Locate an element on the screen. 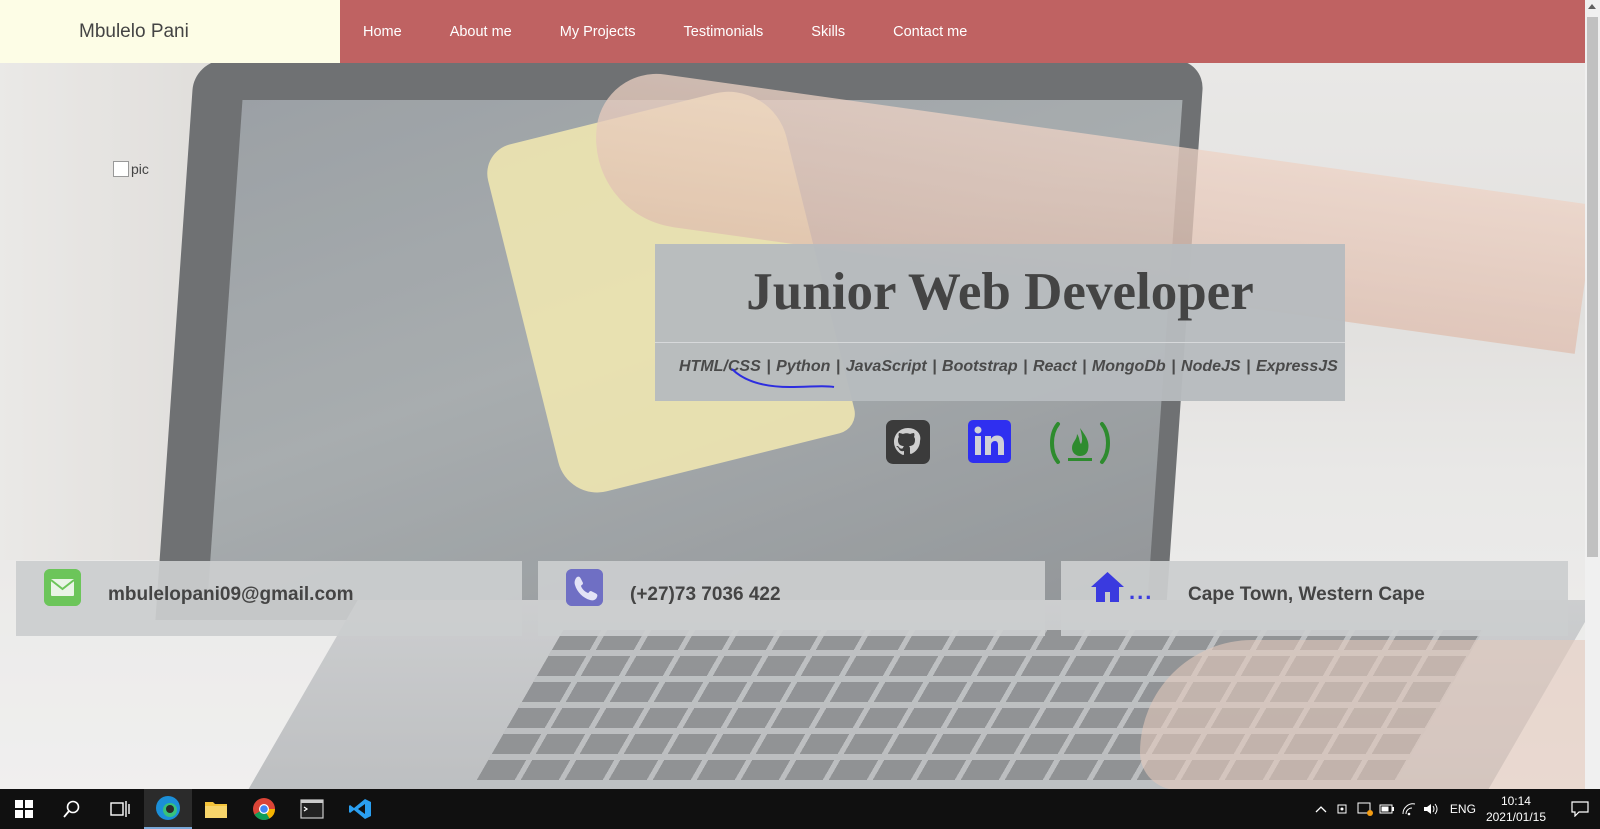 Image resolution: width=1600 pixels, height=829 pixels. contact-location-box: ... Cape Town, Western Cape is located at coordinates (1314, 598).